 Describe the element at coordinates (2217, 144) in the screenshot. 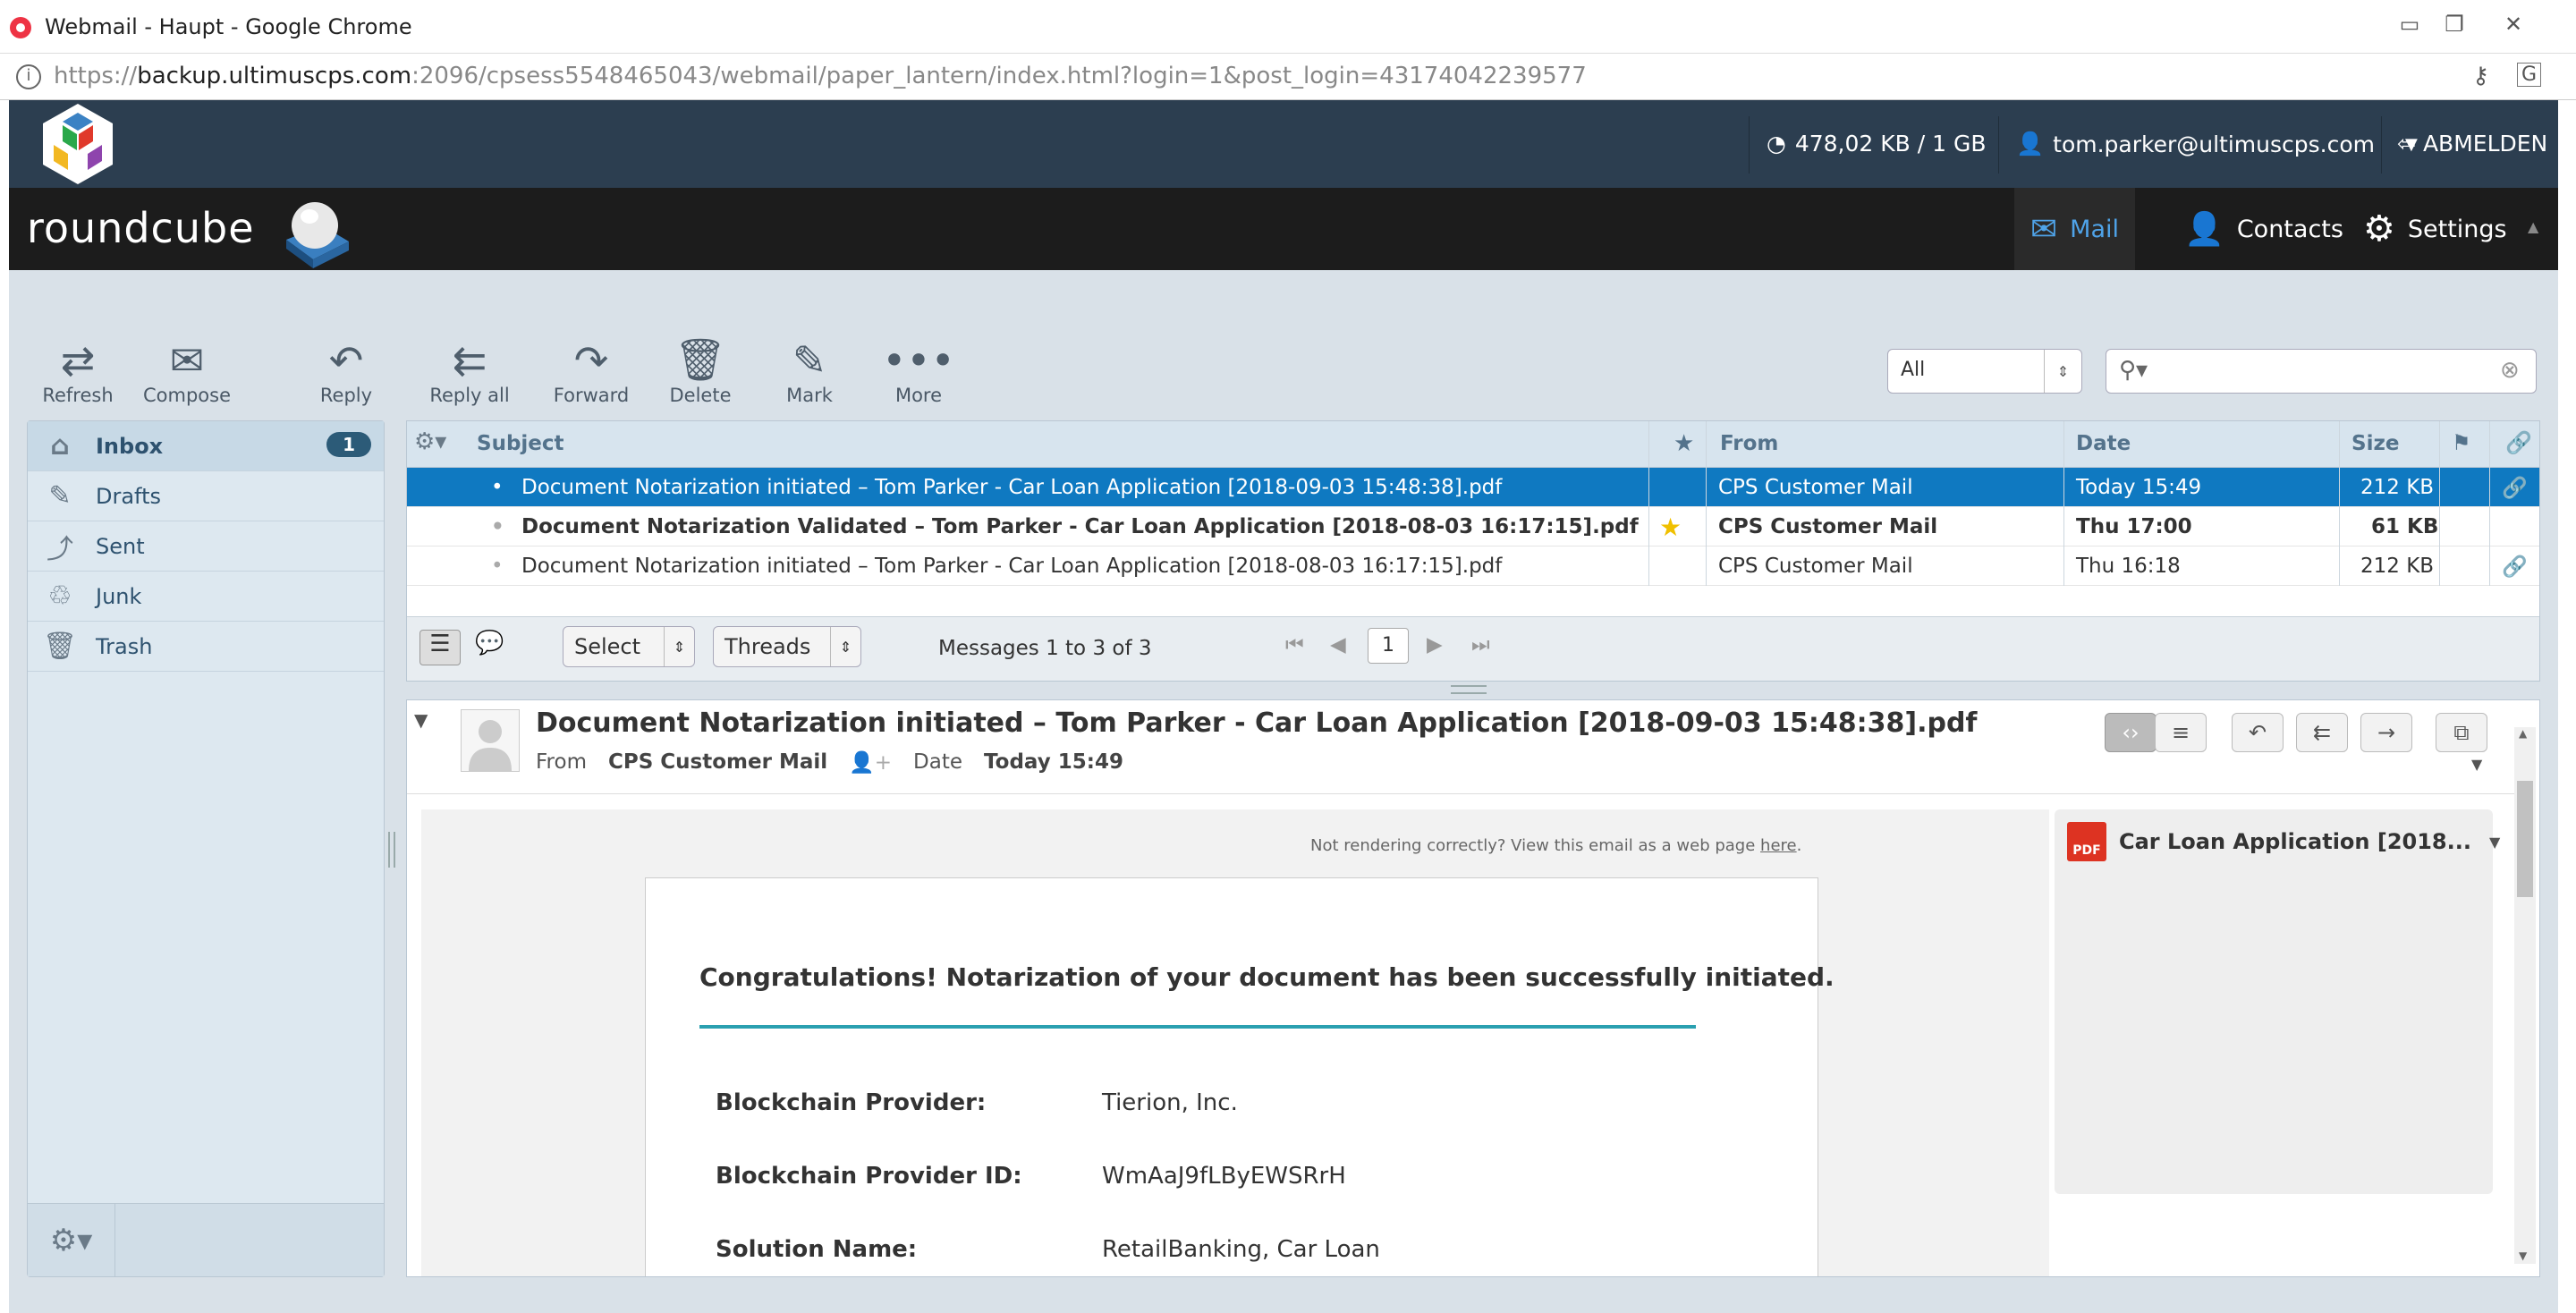

I see `user-menu: 👤 tom.parker@ultimuscps.com ▼` at that location.